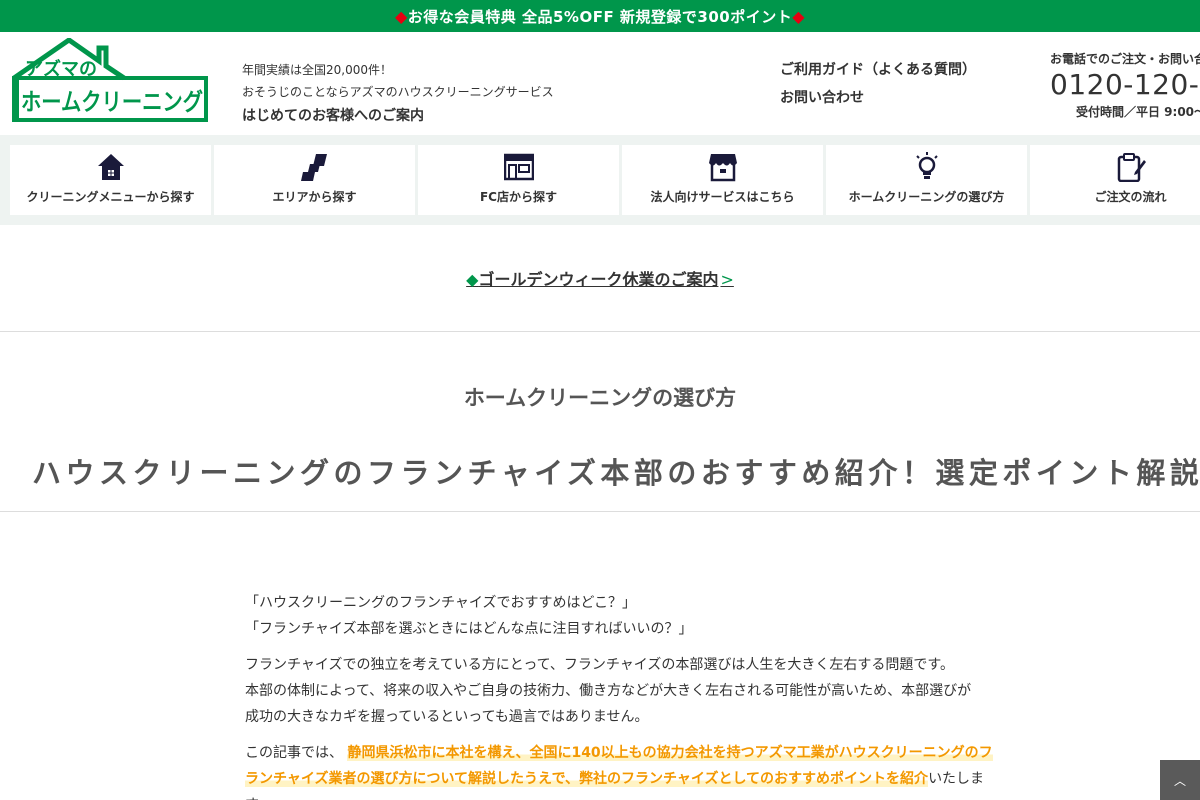  What do you see at coordinates (1131, 167) in the screenshot?
I see `clipboard-icon` at bounding box center [1131, 167].